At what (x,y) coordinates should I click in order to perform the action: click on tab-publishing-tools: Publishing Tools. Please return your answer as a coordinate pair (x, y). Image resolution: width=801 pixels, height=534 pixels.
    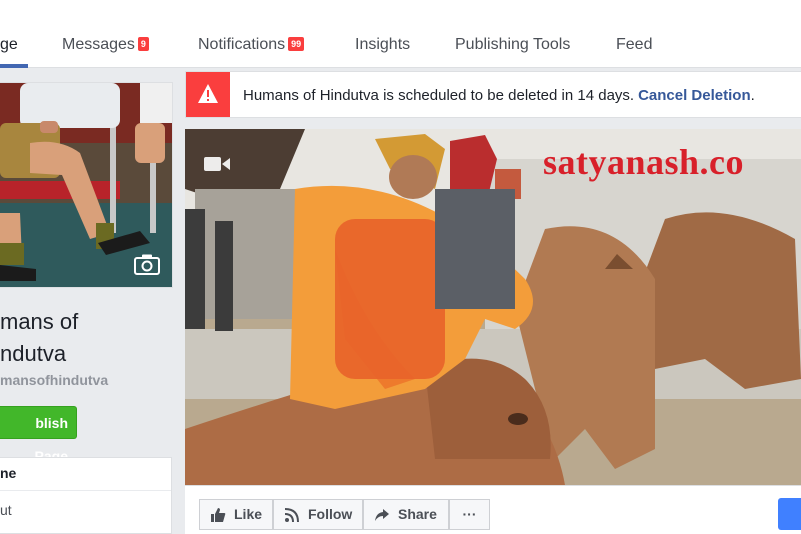
    Looking at the image, I should click on (512, 45).